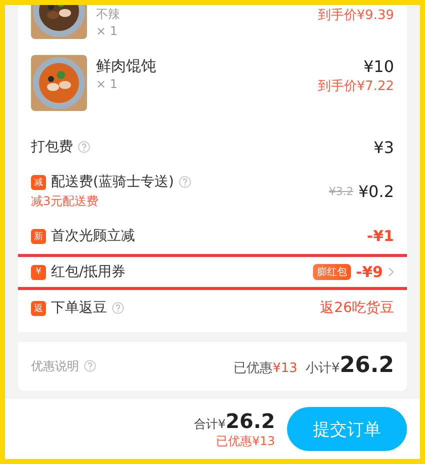 This screenshot has width=425, height=464. Describe the element at coordinates (88, 272) in the screenshot. I see `fee-label: 红包/抵用券` at that location.